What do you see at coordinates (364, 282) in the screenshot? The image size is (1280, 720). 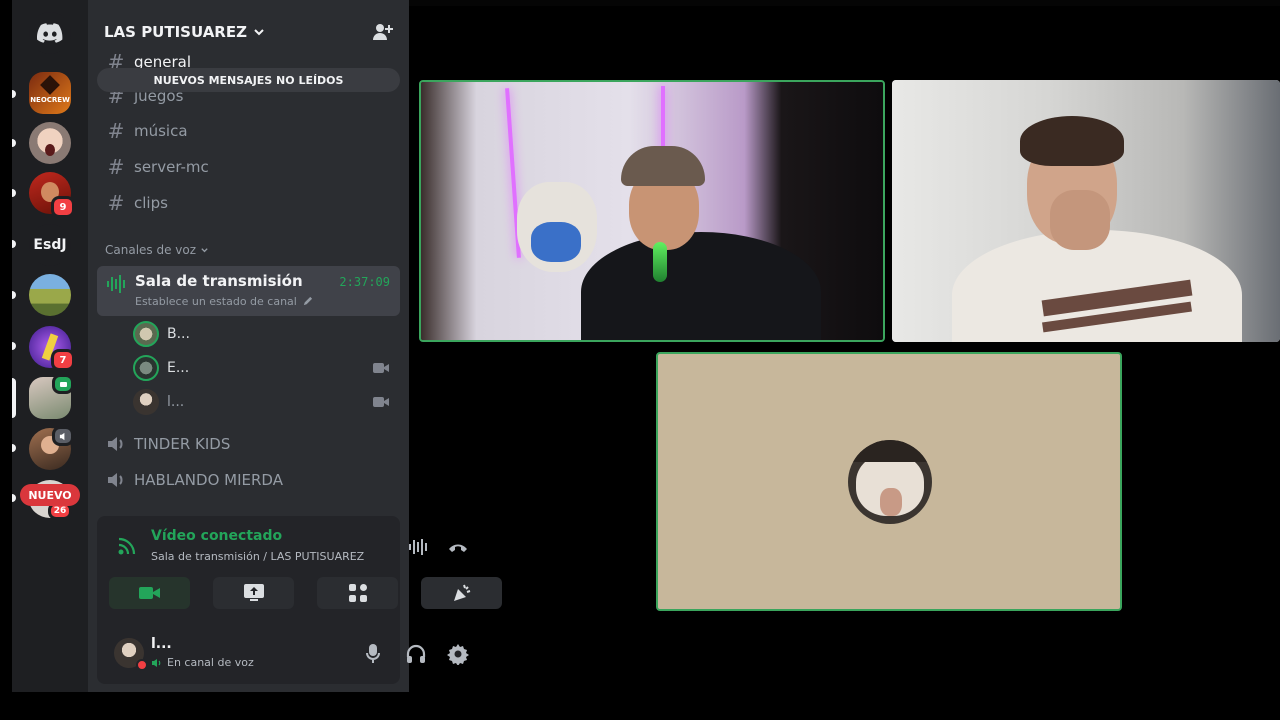 I see `voice-timer: 2:37:09` at bounding box center [364, 282].